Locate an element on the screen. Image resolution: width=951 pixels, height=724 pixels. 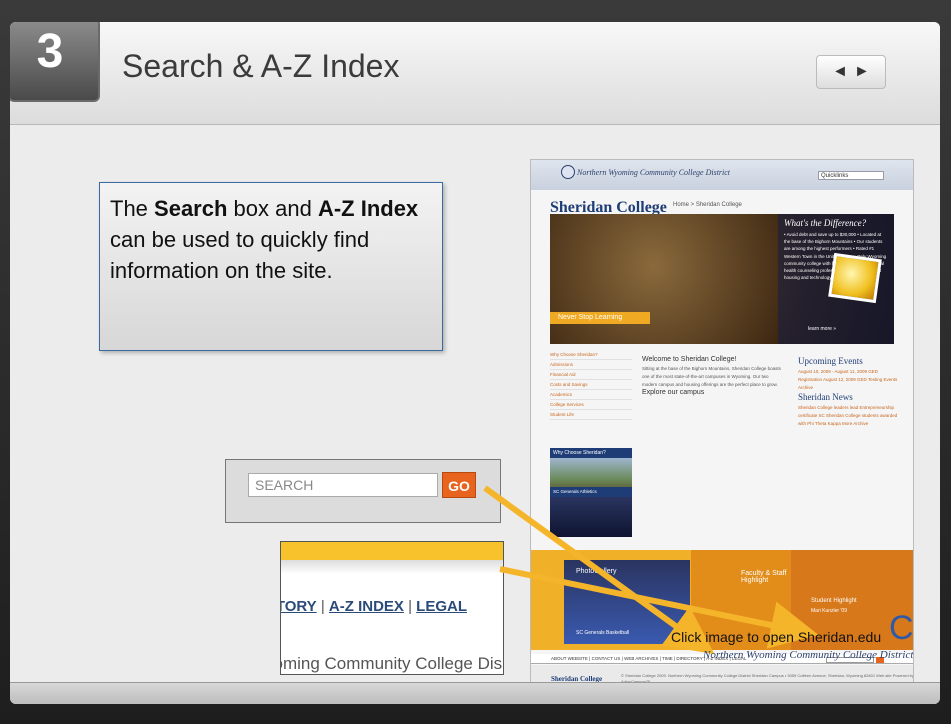
events-title: Upcoming Events is located at coordinates (830, 361).